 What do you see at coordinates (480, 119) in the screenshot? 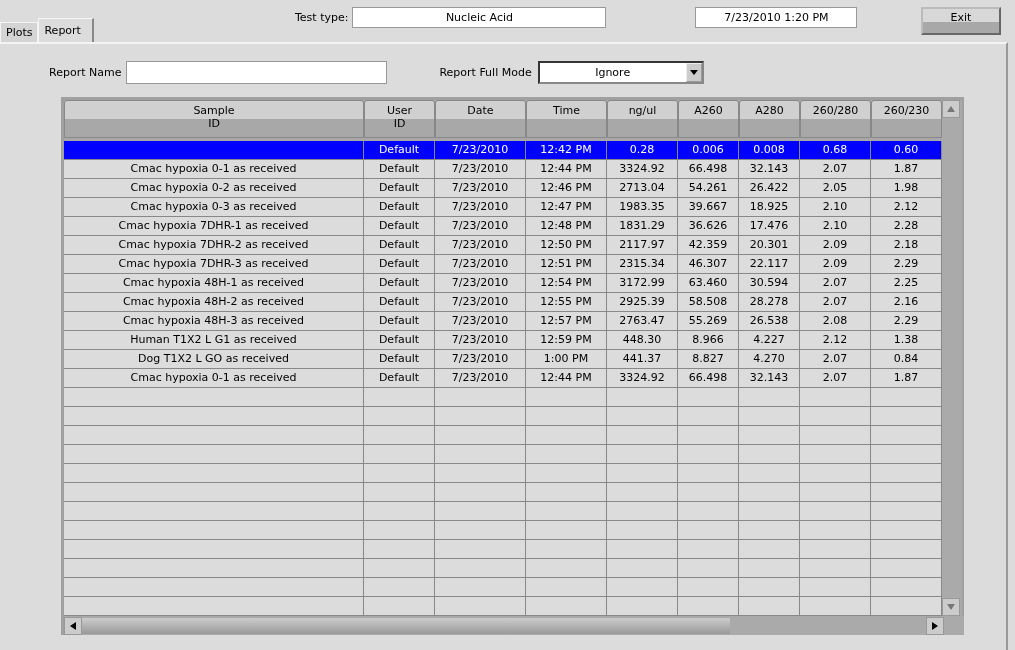
I see `column-header: Date` at bounding box center [480, 119].